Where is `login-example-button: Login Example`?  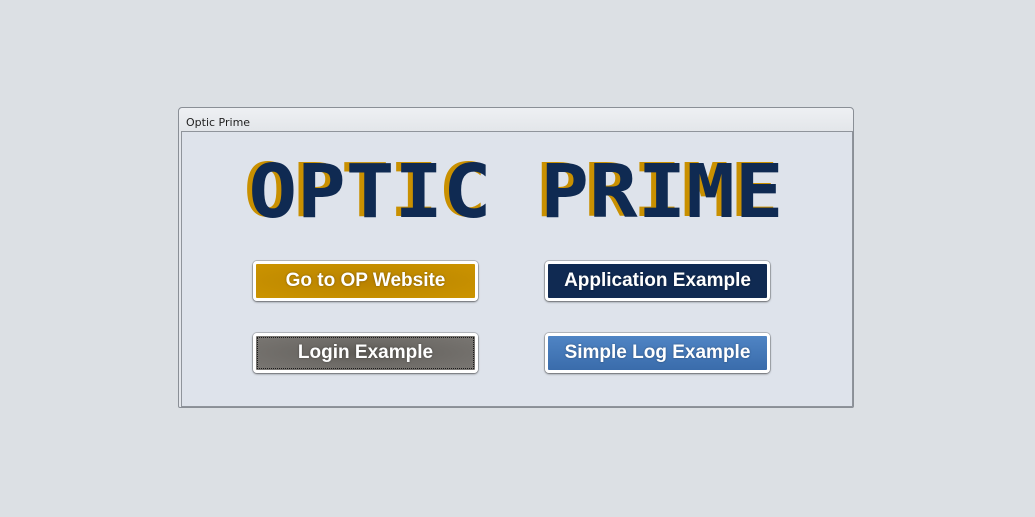
login-example-button: Login Example is located at coordinates (365, 353).